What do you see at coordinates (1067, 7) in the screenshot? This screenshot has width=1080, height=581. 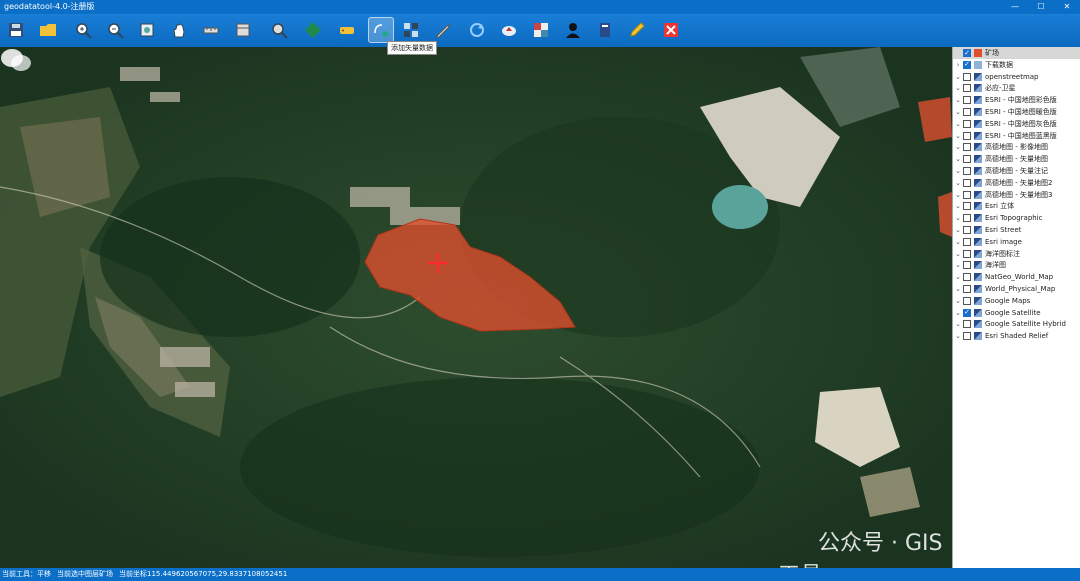 I see `window-close-icon: ✕` at bounding box center [1067, 7].